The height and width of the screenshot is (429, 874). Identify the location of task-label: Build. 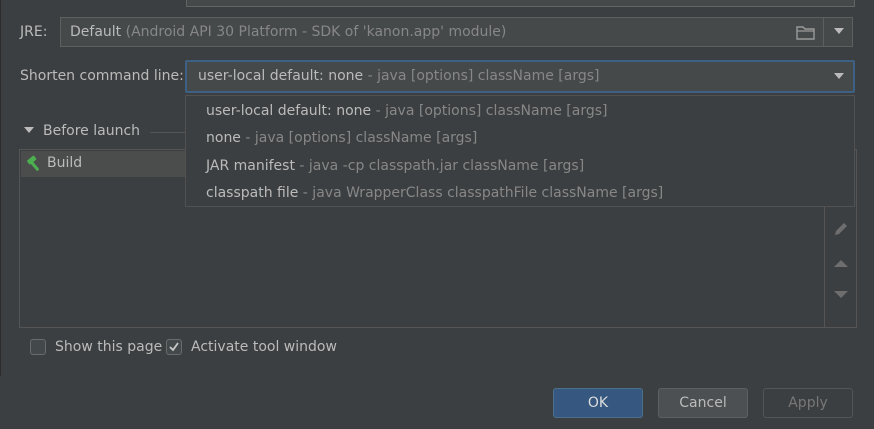
(65, 163).